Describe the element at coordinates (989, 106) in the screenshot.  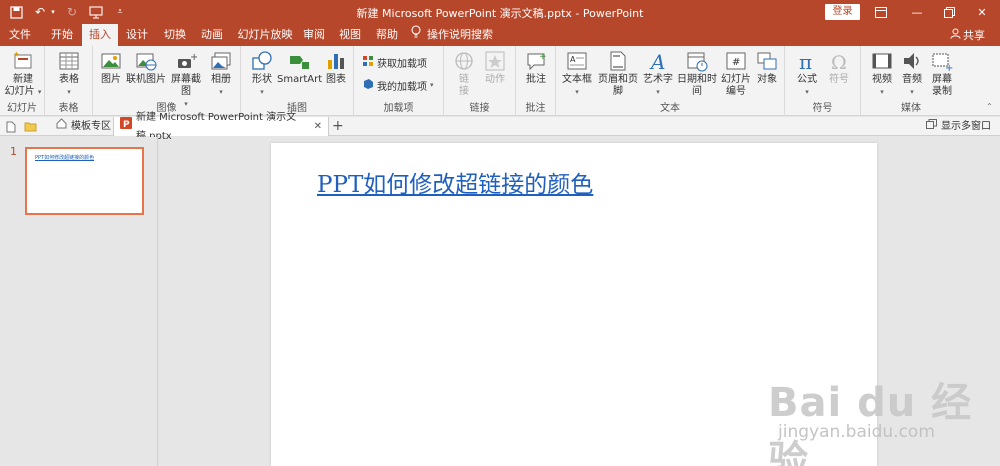
I see `collapse-ribbon-icon: ⌃` at that location.